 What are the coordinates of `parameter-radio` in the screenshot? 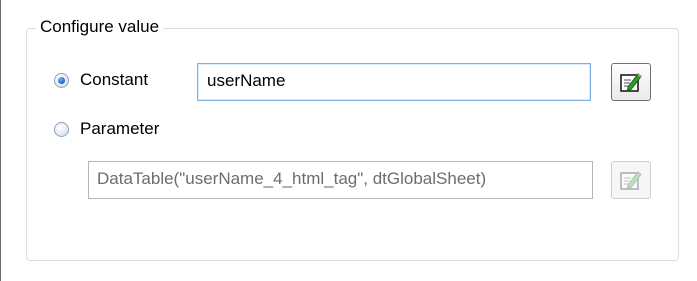 It's located at (61, 129).